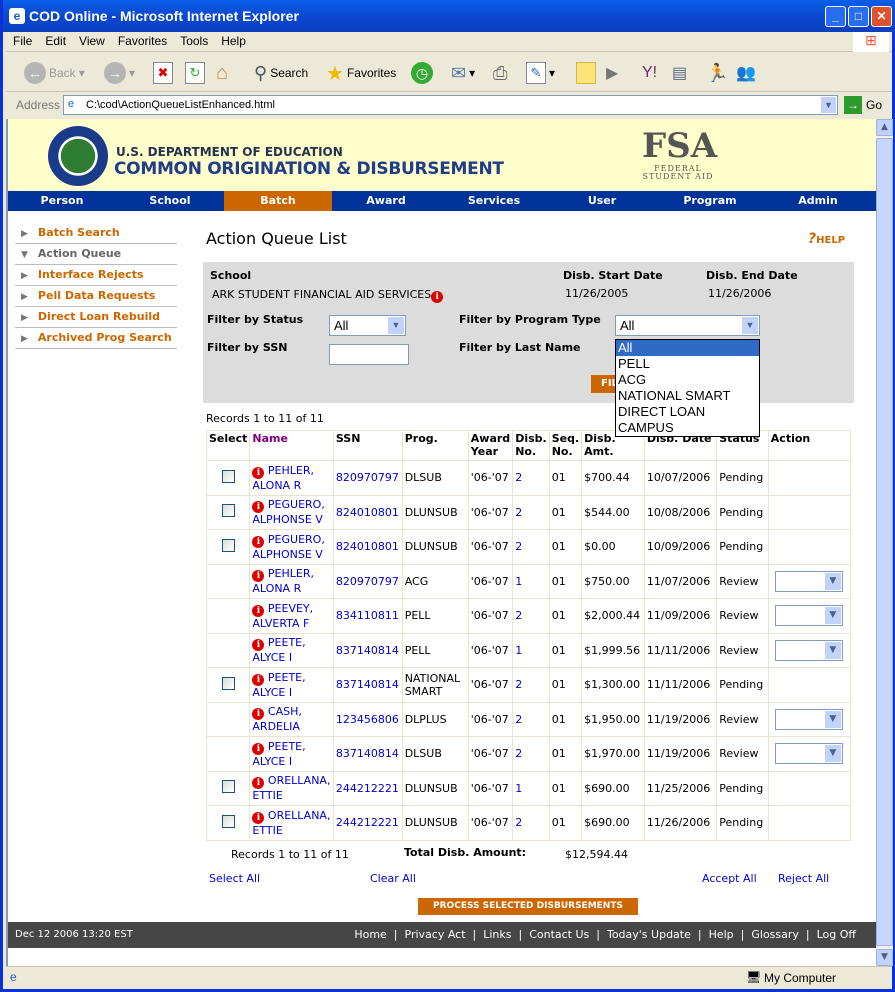 The image size is (895, 992). What do you see at coordinates (386, 201) in the screenshot?
I see `nav-award: Award` at bounding box center [386, 201].